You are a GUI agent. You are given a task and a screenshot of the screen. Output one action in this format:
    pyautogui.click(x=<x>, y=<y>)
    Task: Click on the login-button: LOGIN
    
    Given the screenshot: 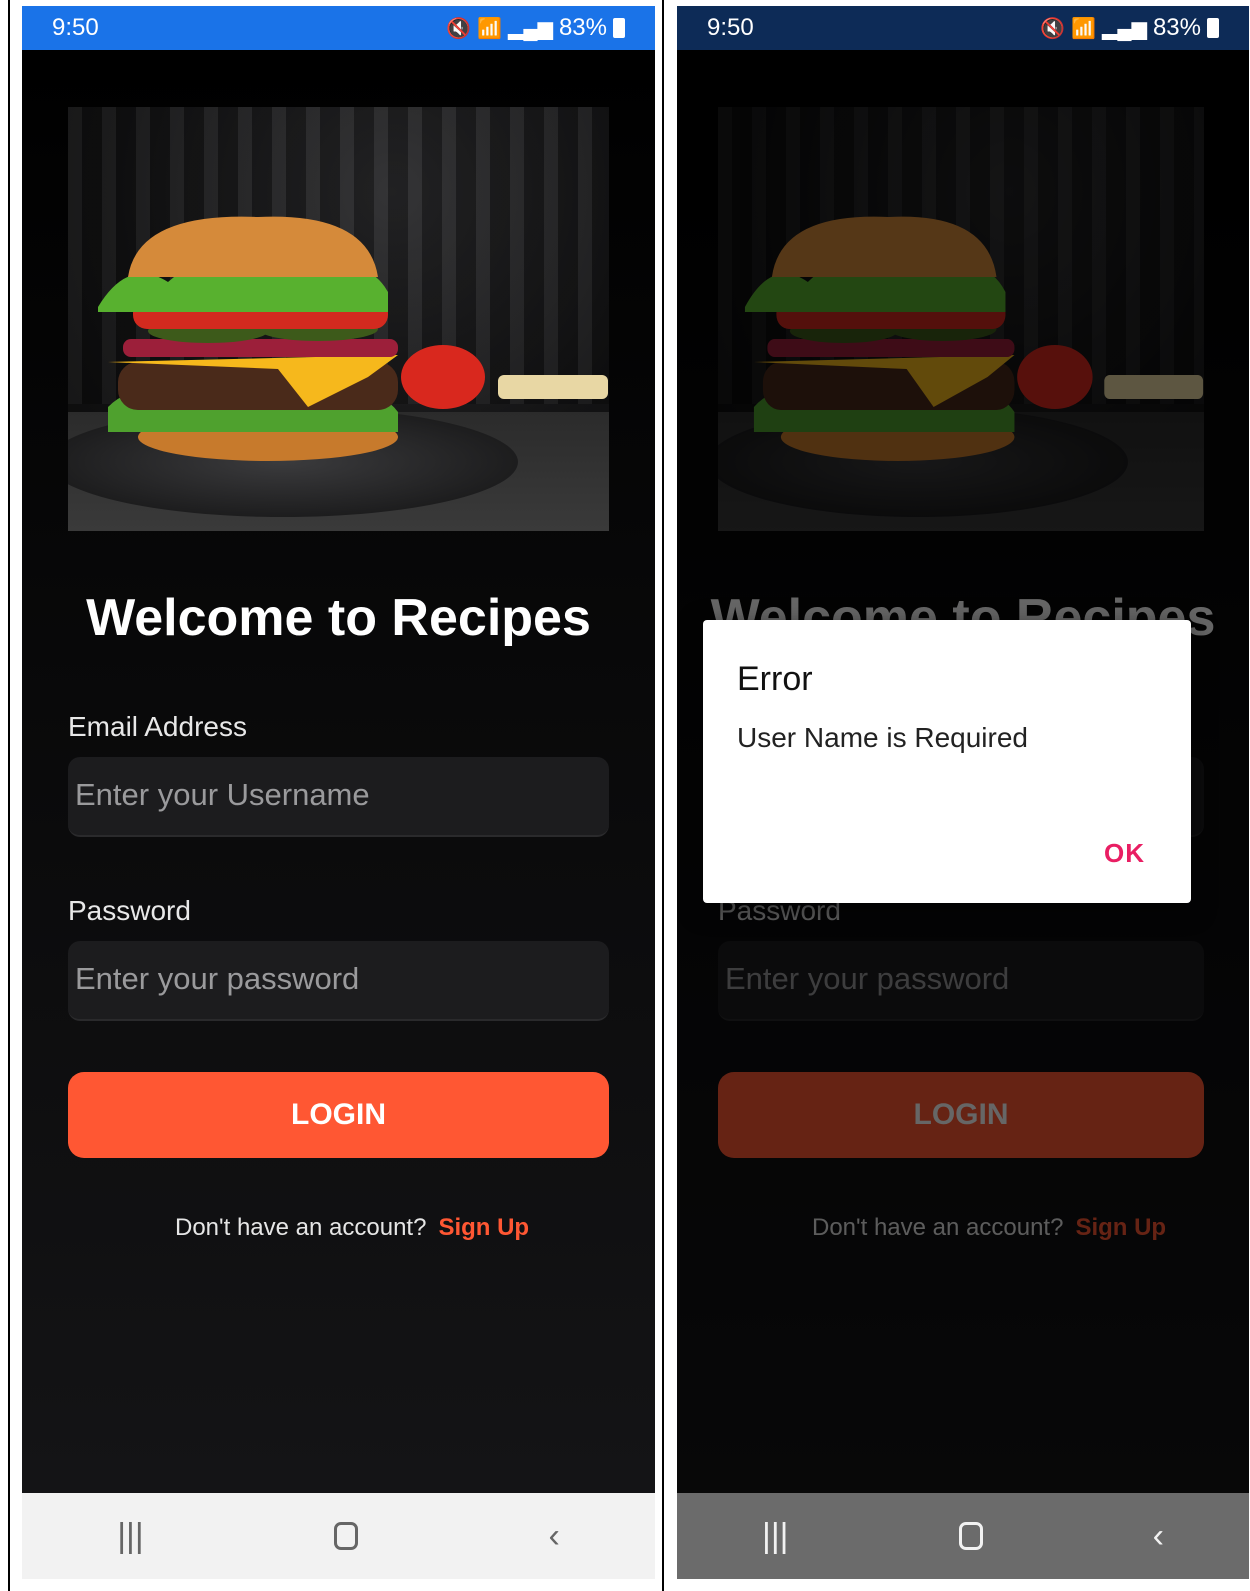 What is the action you would take?
    pyautogui.click(x=338, y=1115)
    